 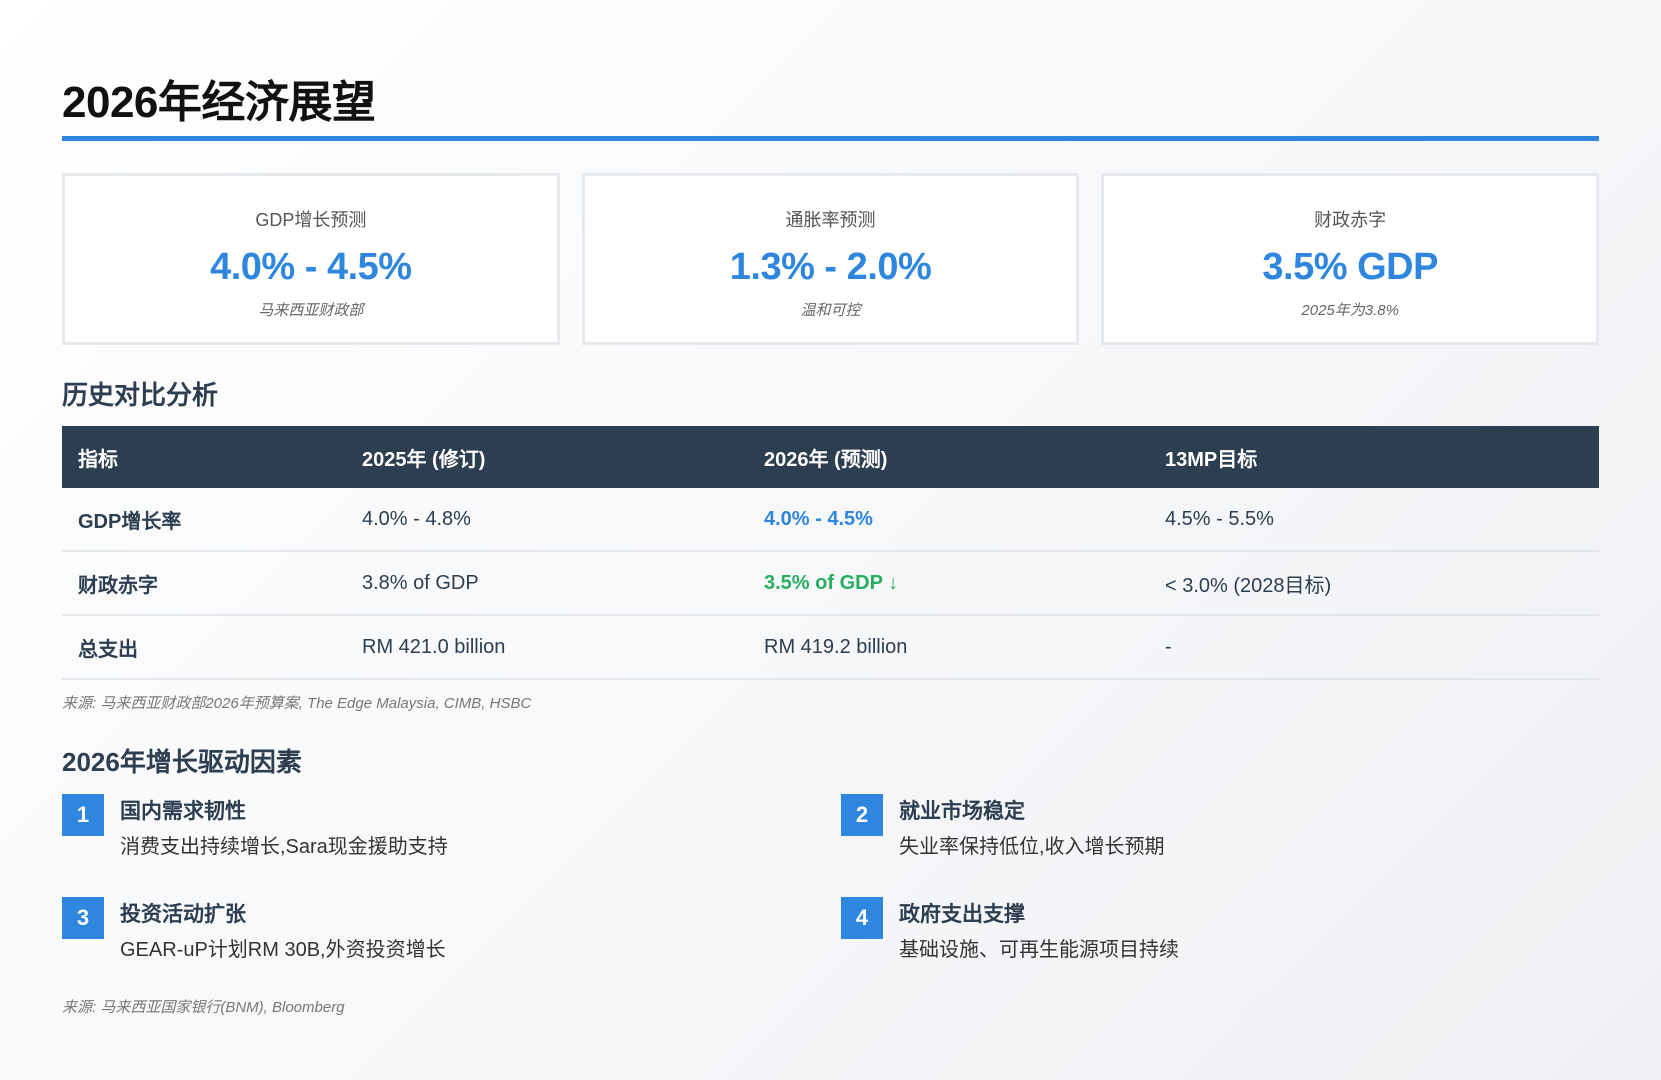 I want to click on driver-item: 1 国内需求韧性 消费支出持续增长,Sara现金援助支持, so click(x=412, y=832).